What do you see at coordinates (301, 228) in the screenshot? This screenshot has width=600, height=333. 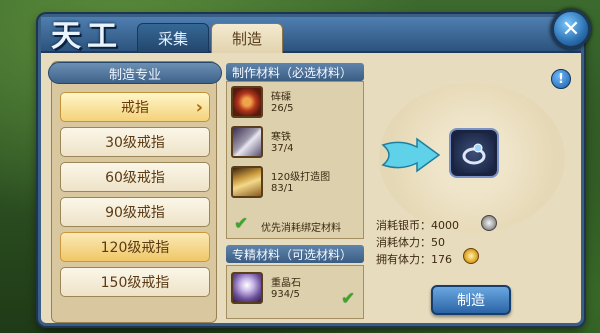 I see `prefer-bound-label: 优先消耗绑定材料` at bounding box center [301, 228].